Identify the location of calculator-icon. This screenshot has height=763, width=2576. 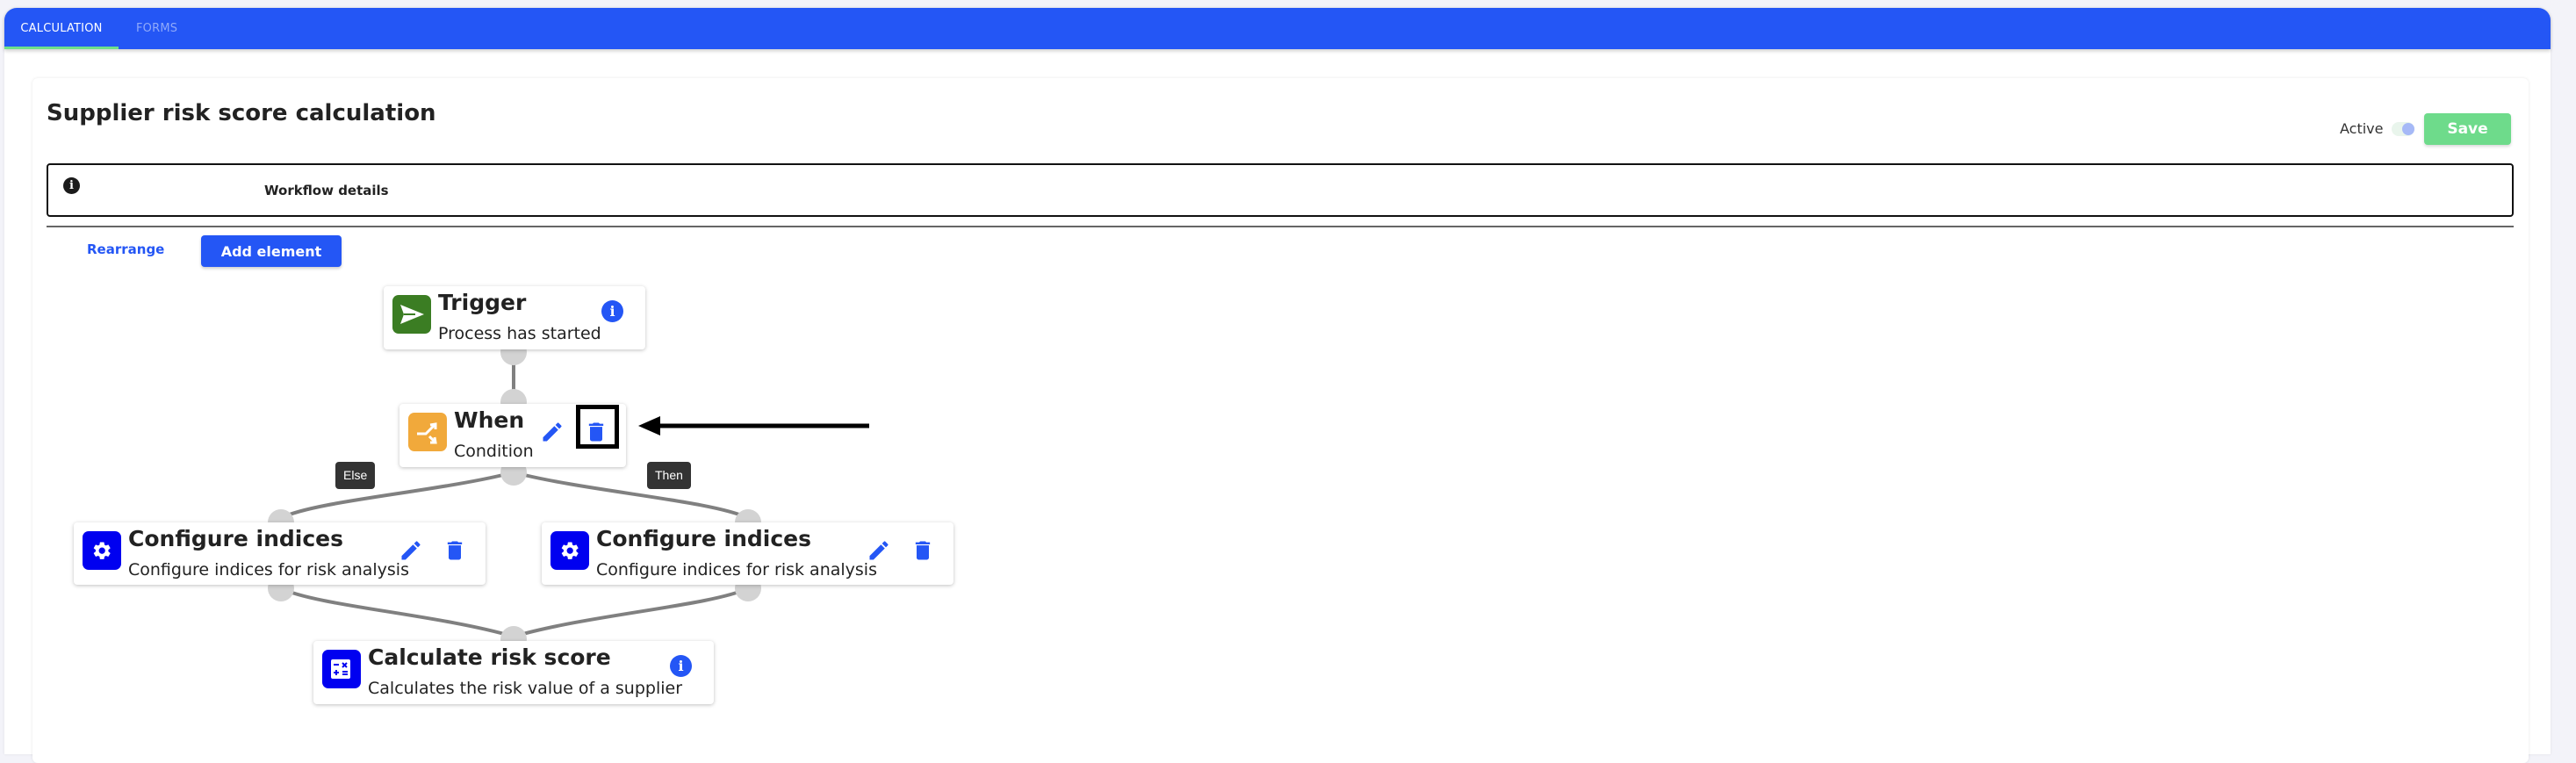
(341, 669).